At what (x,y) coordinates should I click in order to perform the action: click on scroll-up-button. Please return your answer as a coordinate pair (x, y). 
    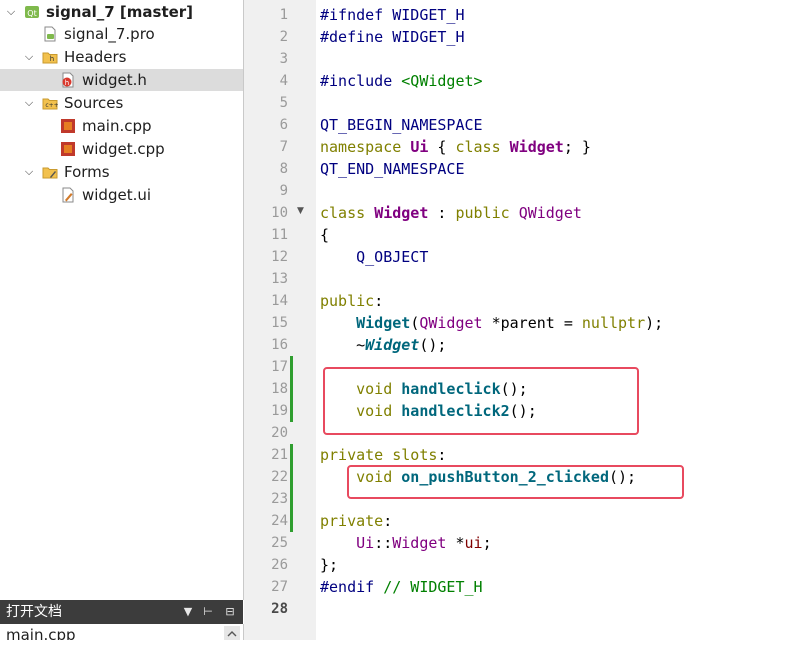
    Looking at the image, I should click on (232, 633).